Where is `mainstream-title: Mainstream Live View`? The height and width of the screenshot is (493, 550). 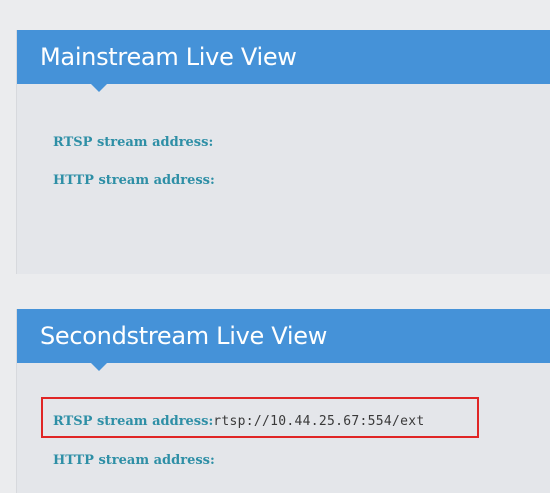
mainstream-title: Mainstream Live View is located at coordinates (168, 57).